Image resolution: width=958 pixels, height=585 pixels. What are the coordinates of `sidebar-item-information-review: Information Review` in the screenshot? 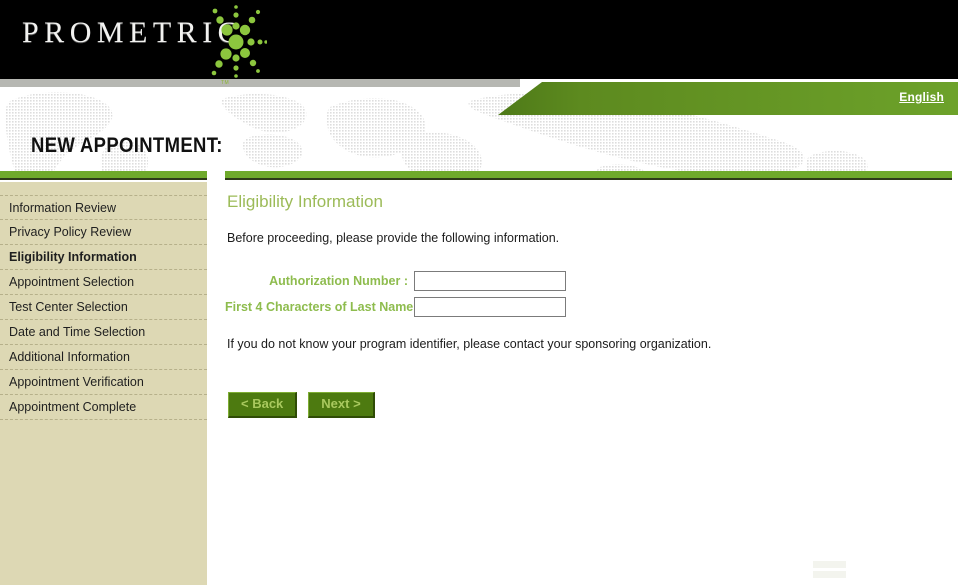 It's located at (103, 207).